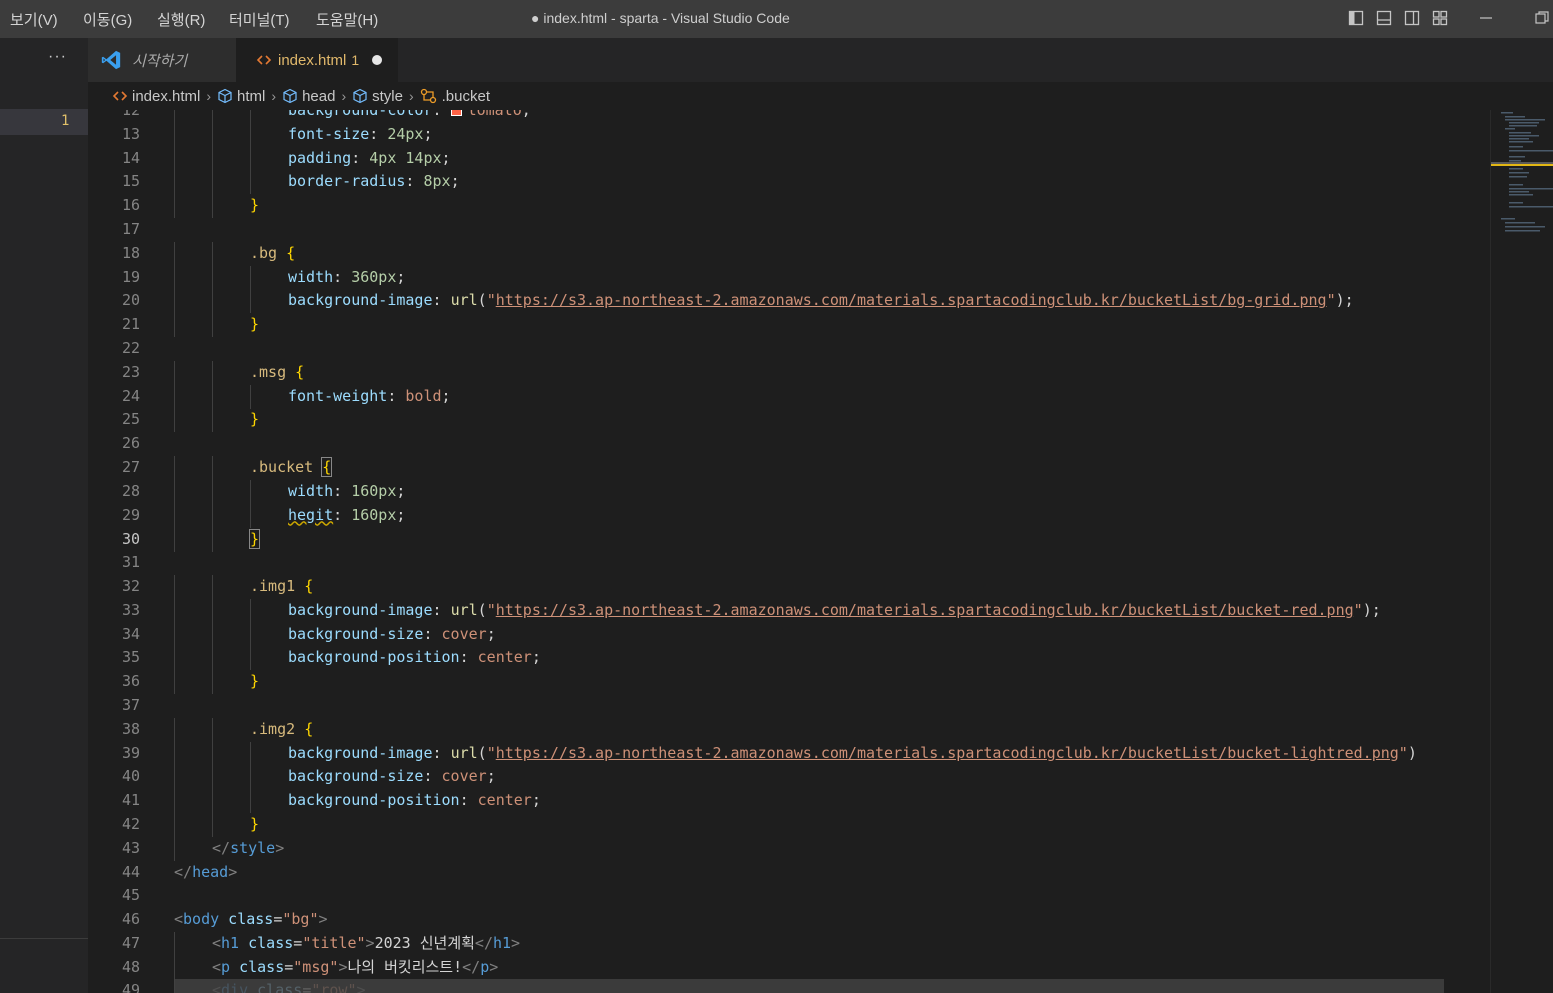 The width and height of the screenshot is (1553, 993). Describe the element at coordinates (130, 776) in the screenshot. I see `line-number: 40` at that location.